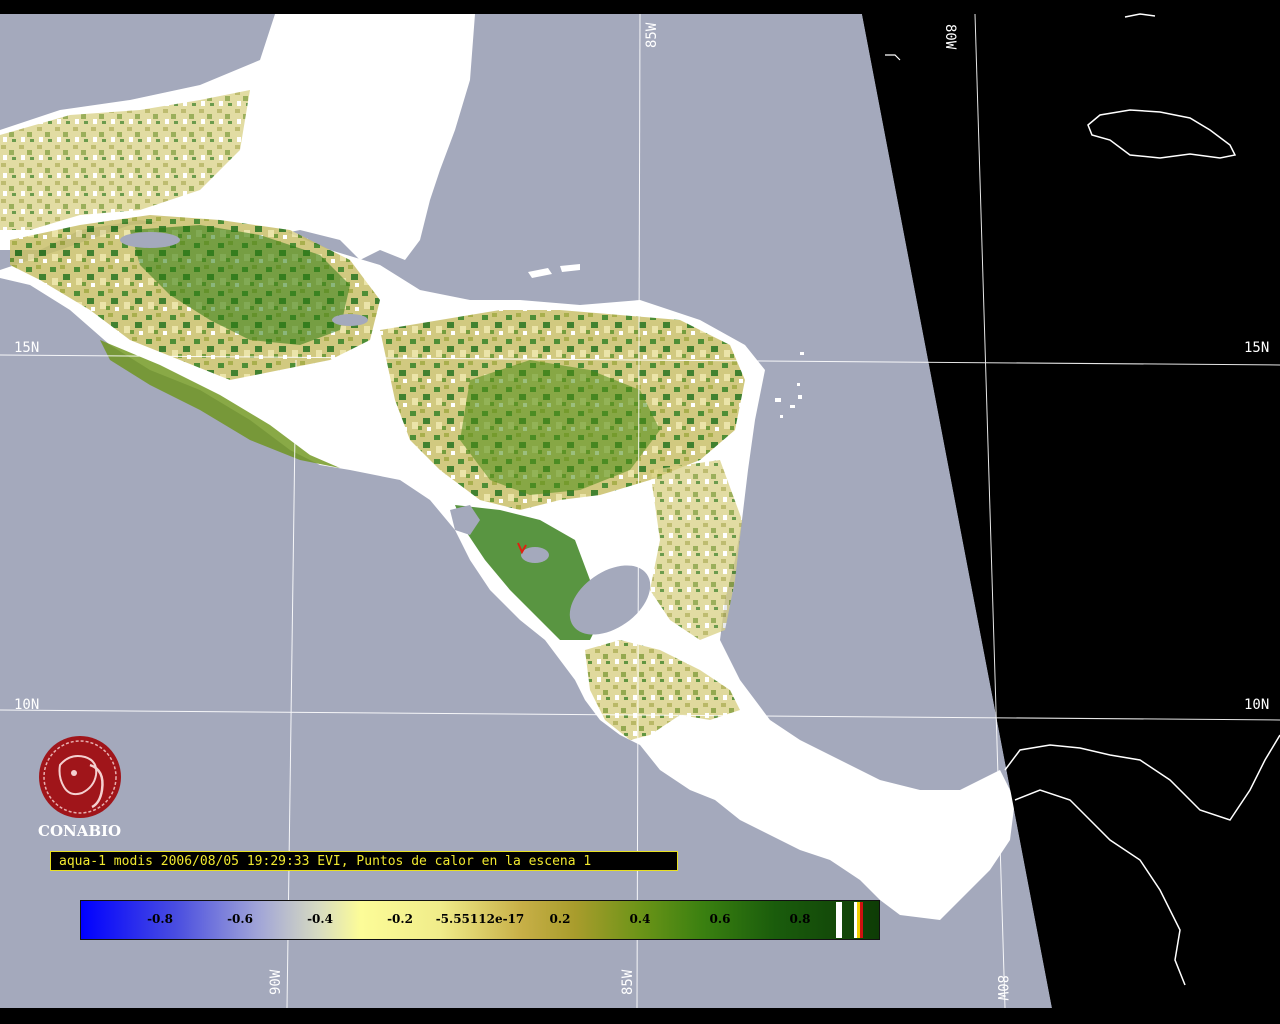 This screenshot has width=1280, height=1024. I want to click on conabio-logo-text: CONABIO, so click(80, 831).